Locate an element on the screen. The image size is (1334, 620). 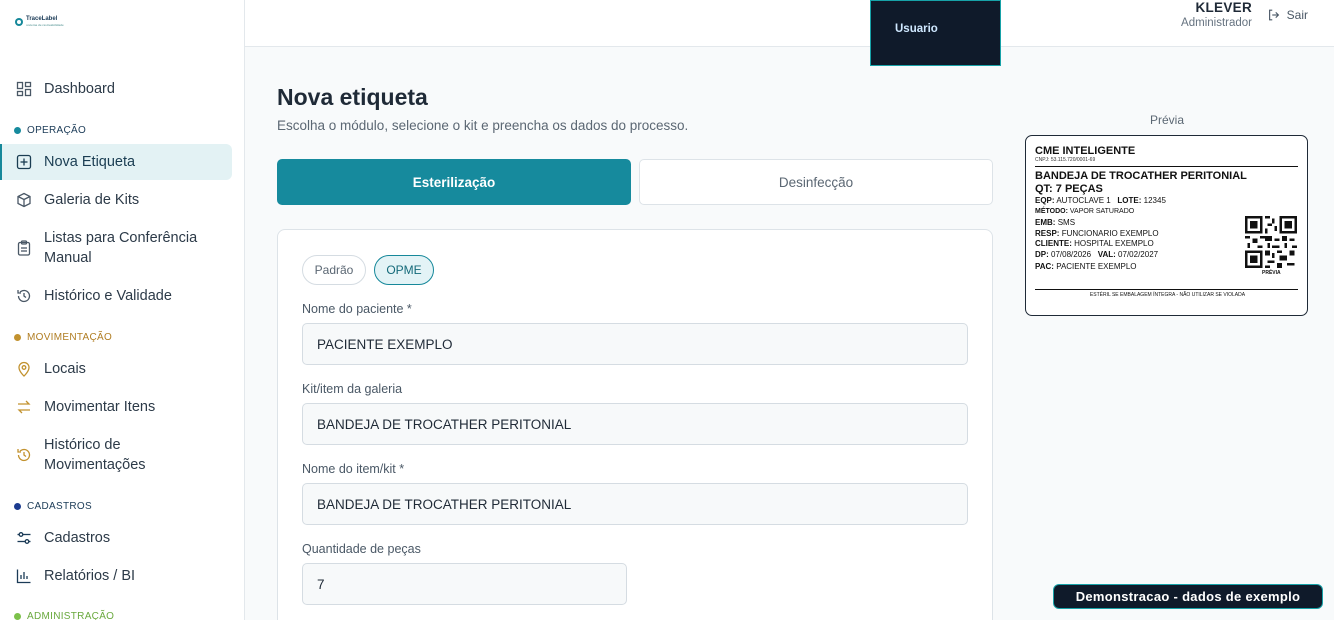
clipboard-icon is located at coordinates (24, 248).